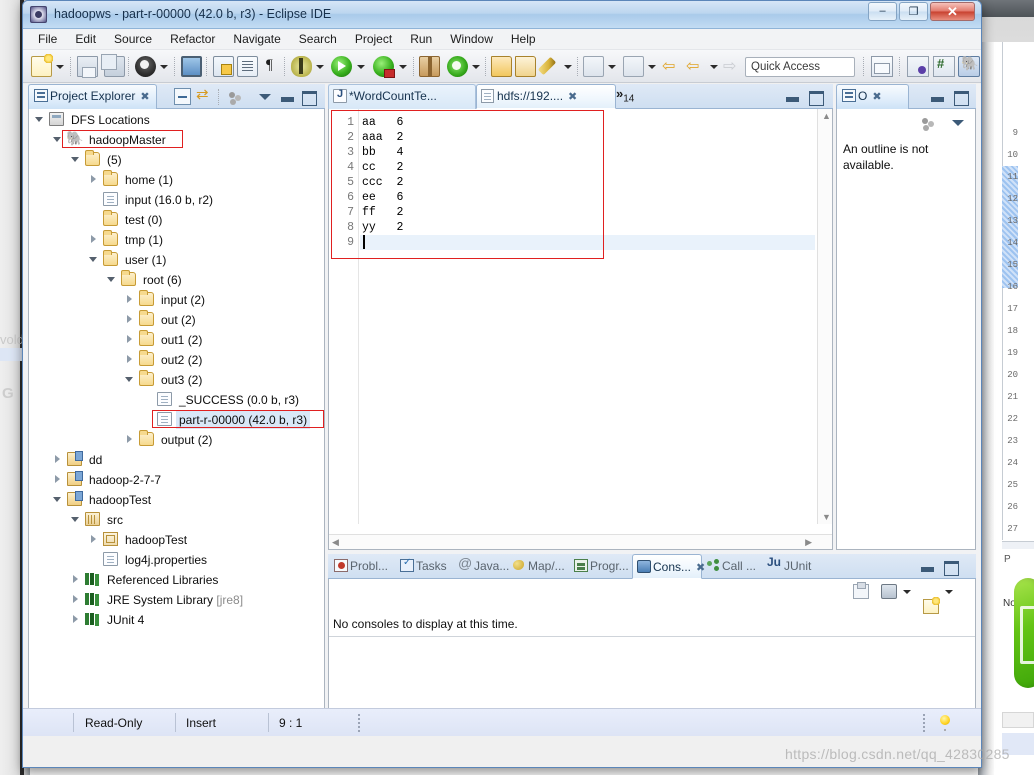 The height and width of the screenshot is (775, 1034). What do you see at coordinates (318, 38) in the screenshot?
I see `menu-search: Search` at bounding box center [318, 38].